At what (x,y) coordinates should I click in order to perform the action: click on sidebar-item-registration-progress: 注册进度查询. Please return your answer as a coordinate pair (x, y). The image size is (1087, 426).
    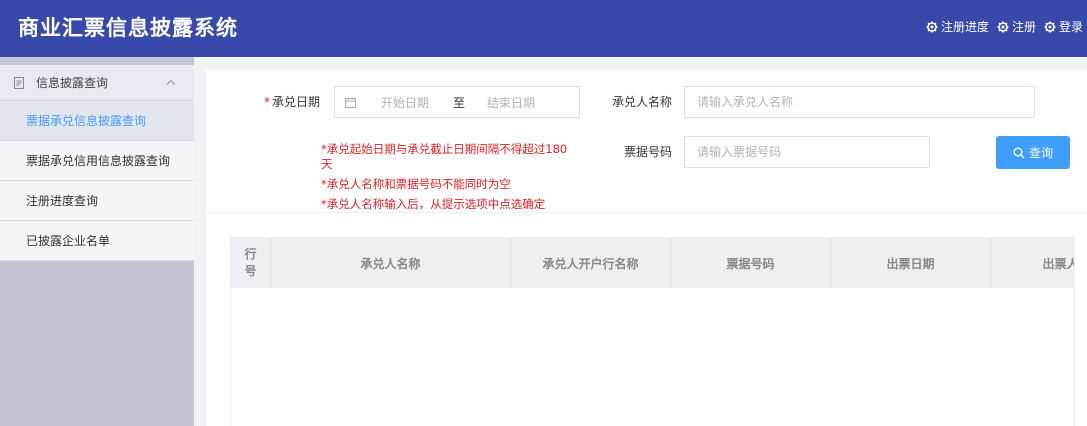
    Looking at the image, I should click on (97, 201).